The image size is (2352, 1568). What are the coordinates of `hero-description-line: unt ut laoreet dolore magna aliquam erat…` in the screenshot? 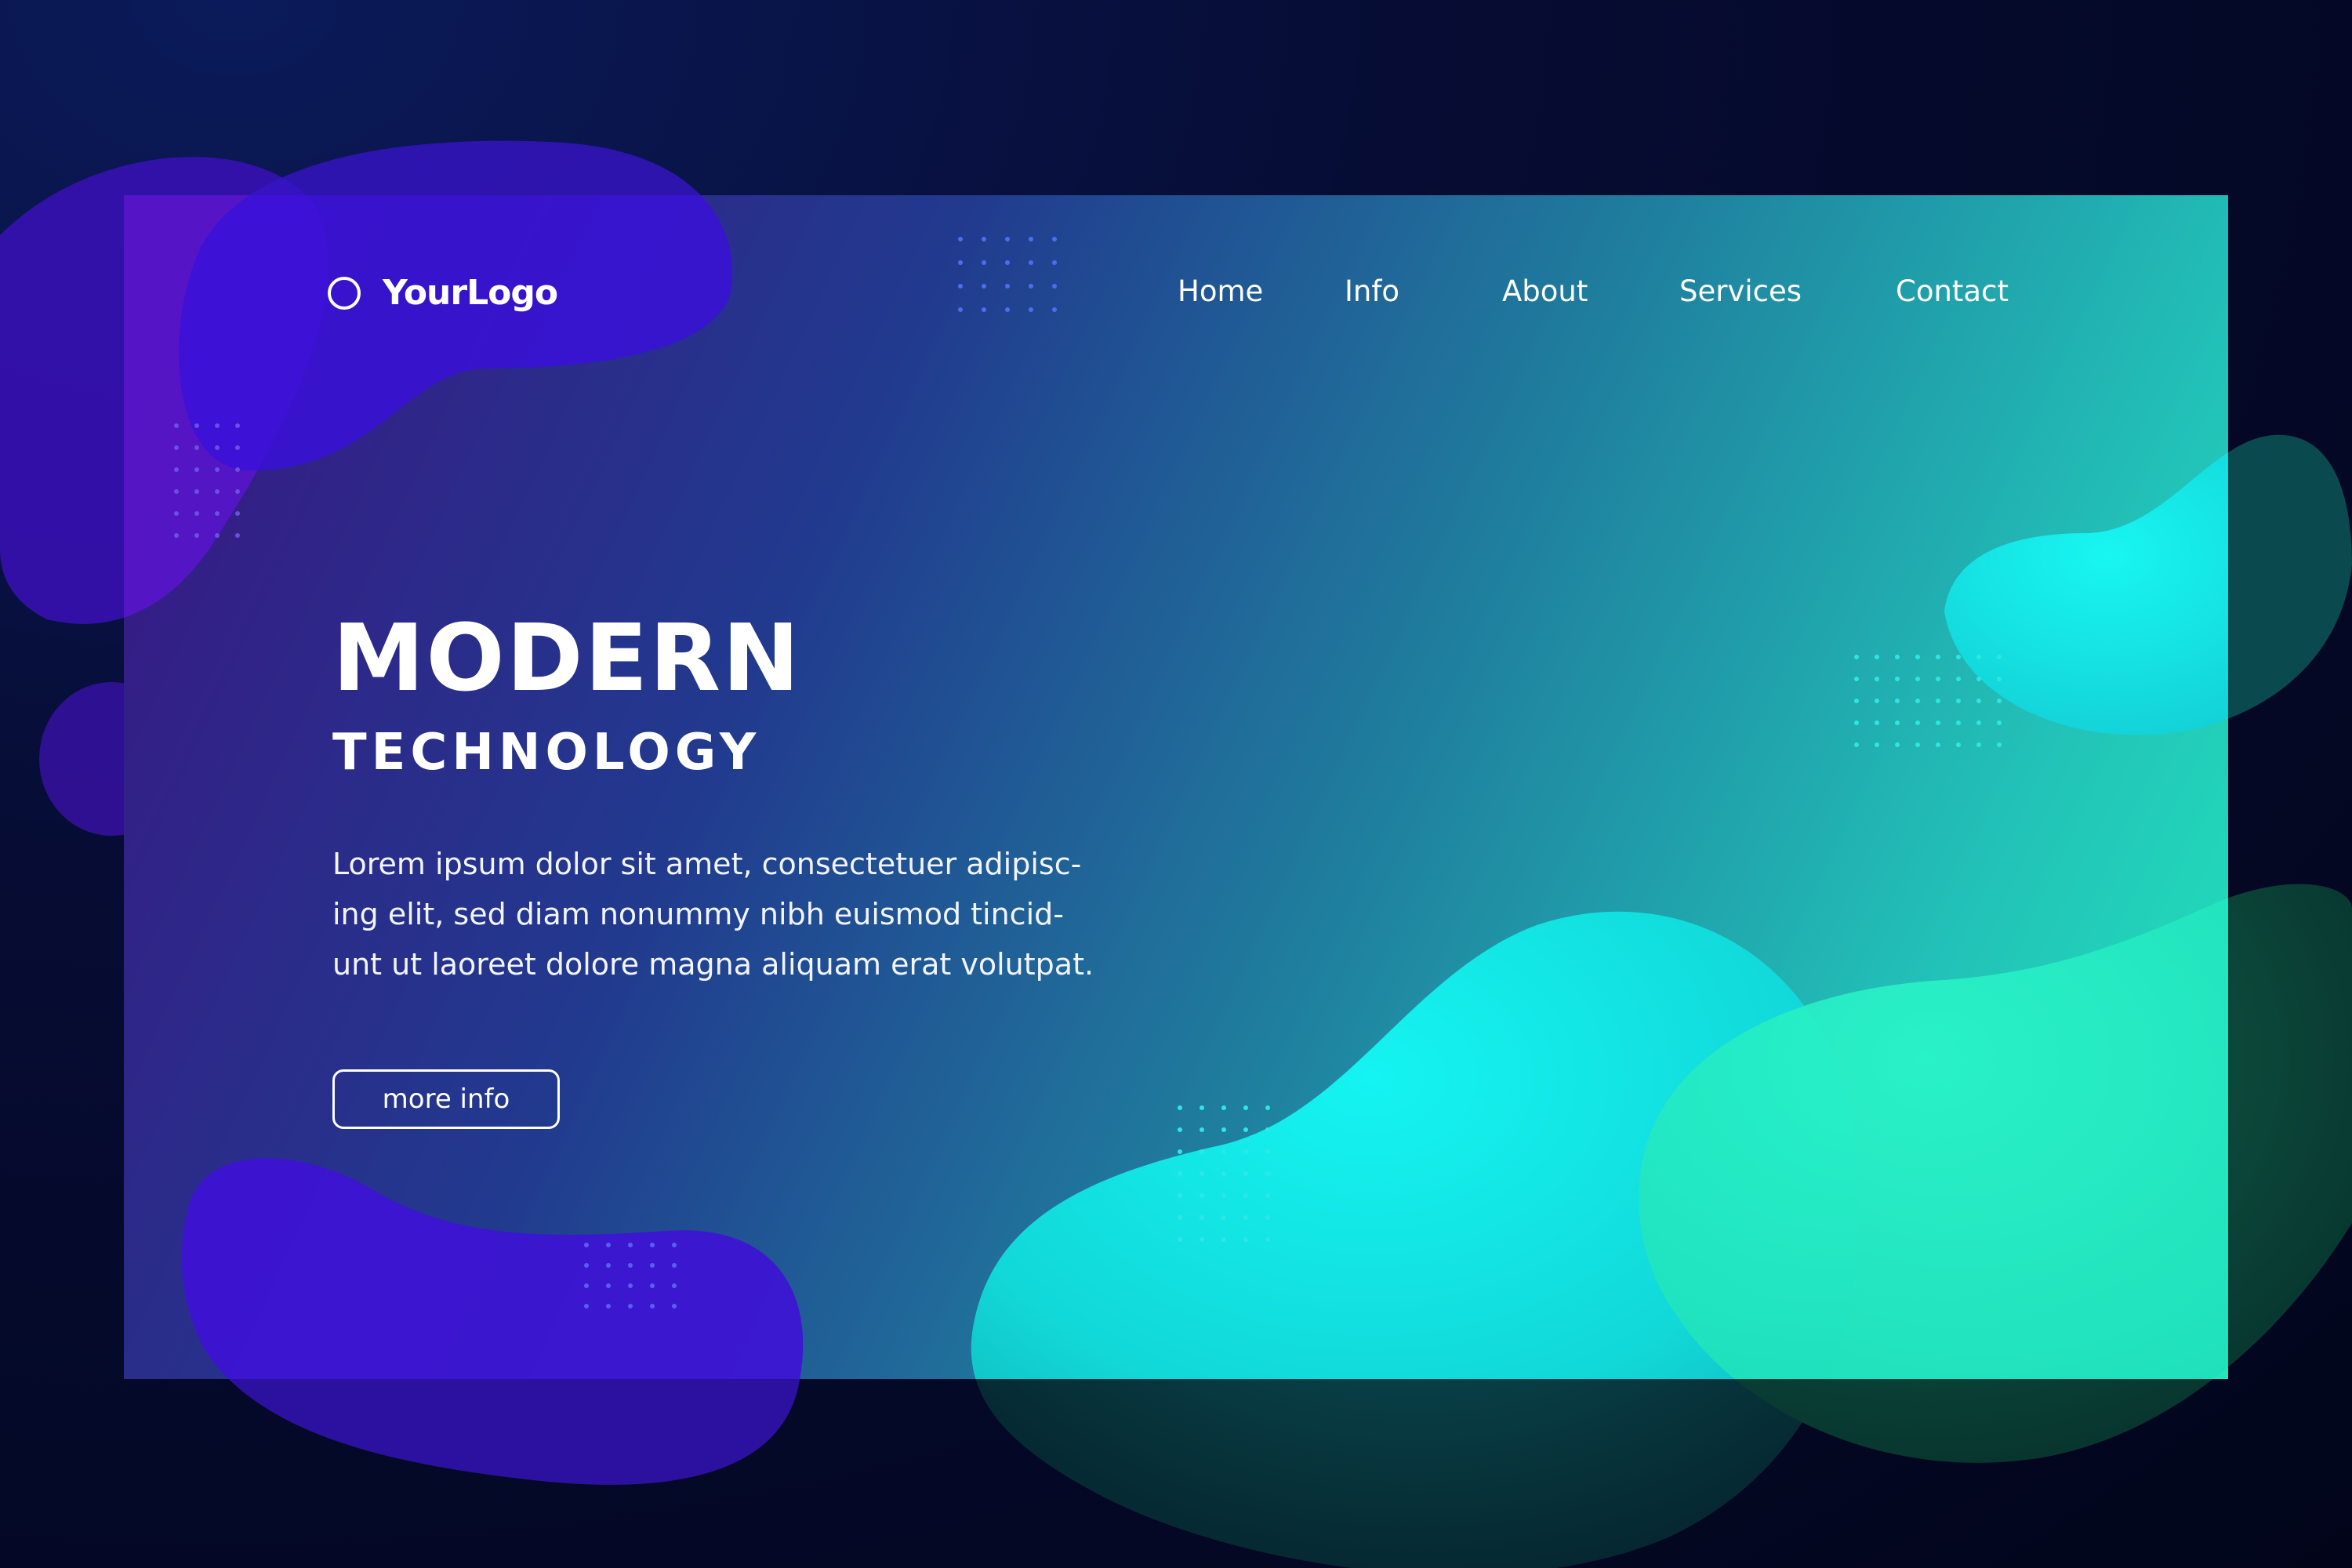 It's located at (713, 964).